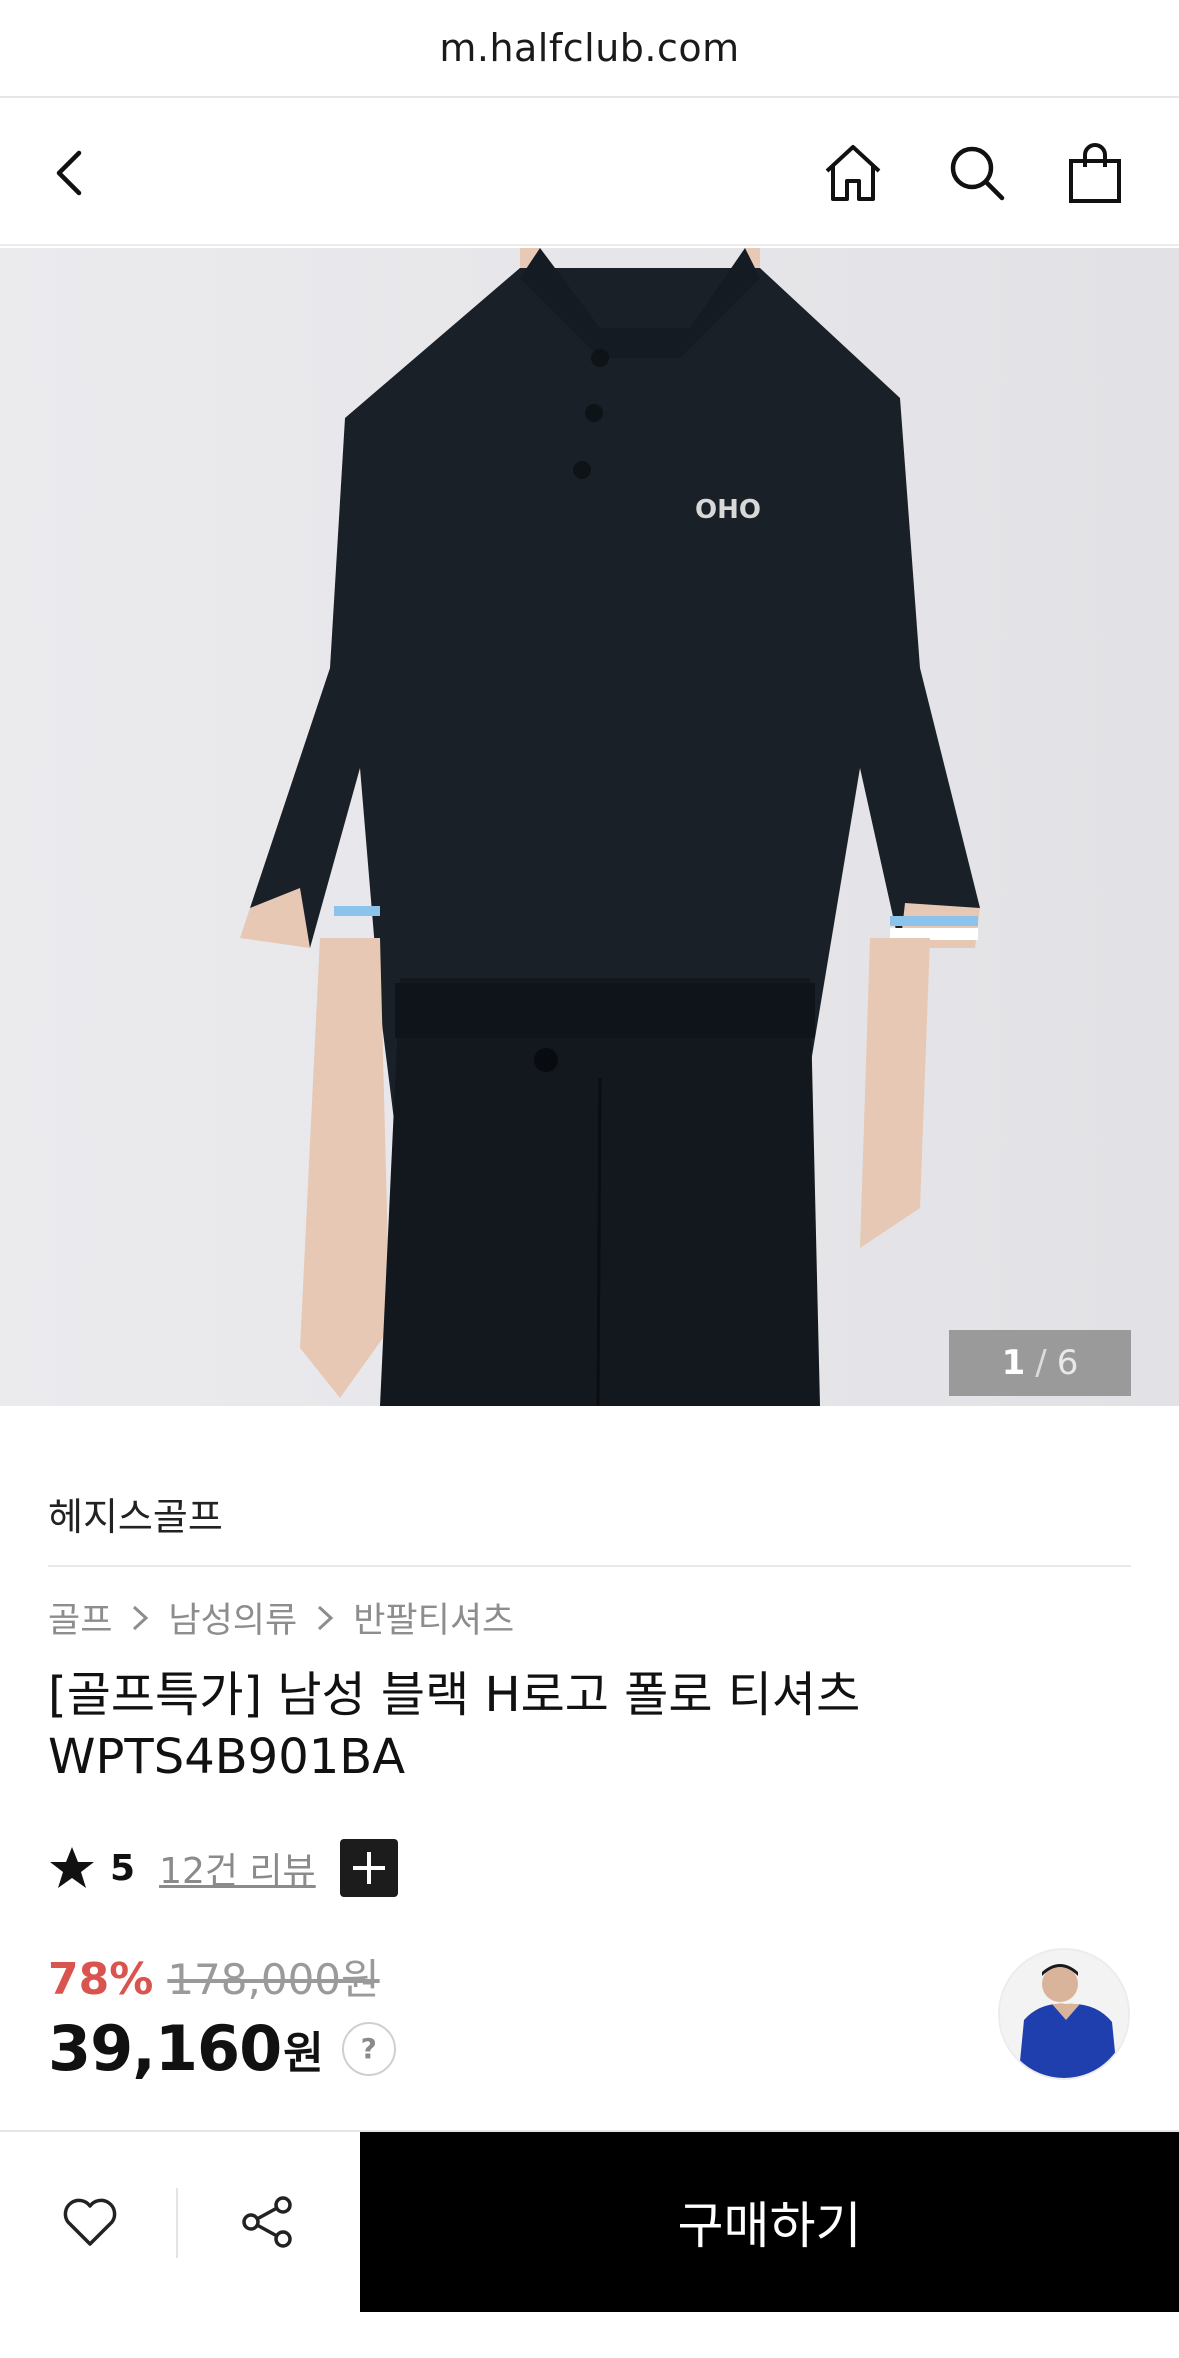  I want to click on breadcrumb: 골프 남성의류 반팔티셔츠, so click(281, 1617).